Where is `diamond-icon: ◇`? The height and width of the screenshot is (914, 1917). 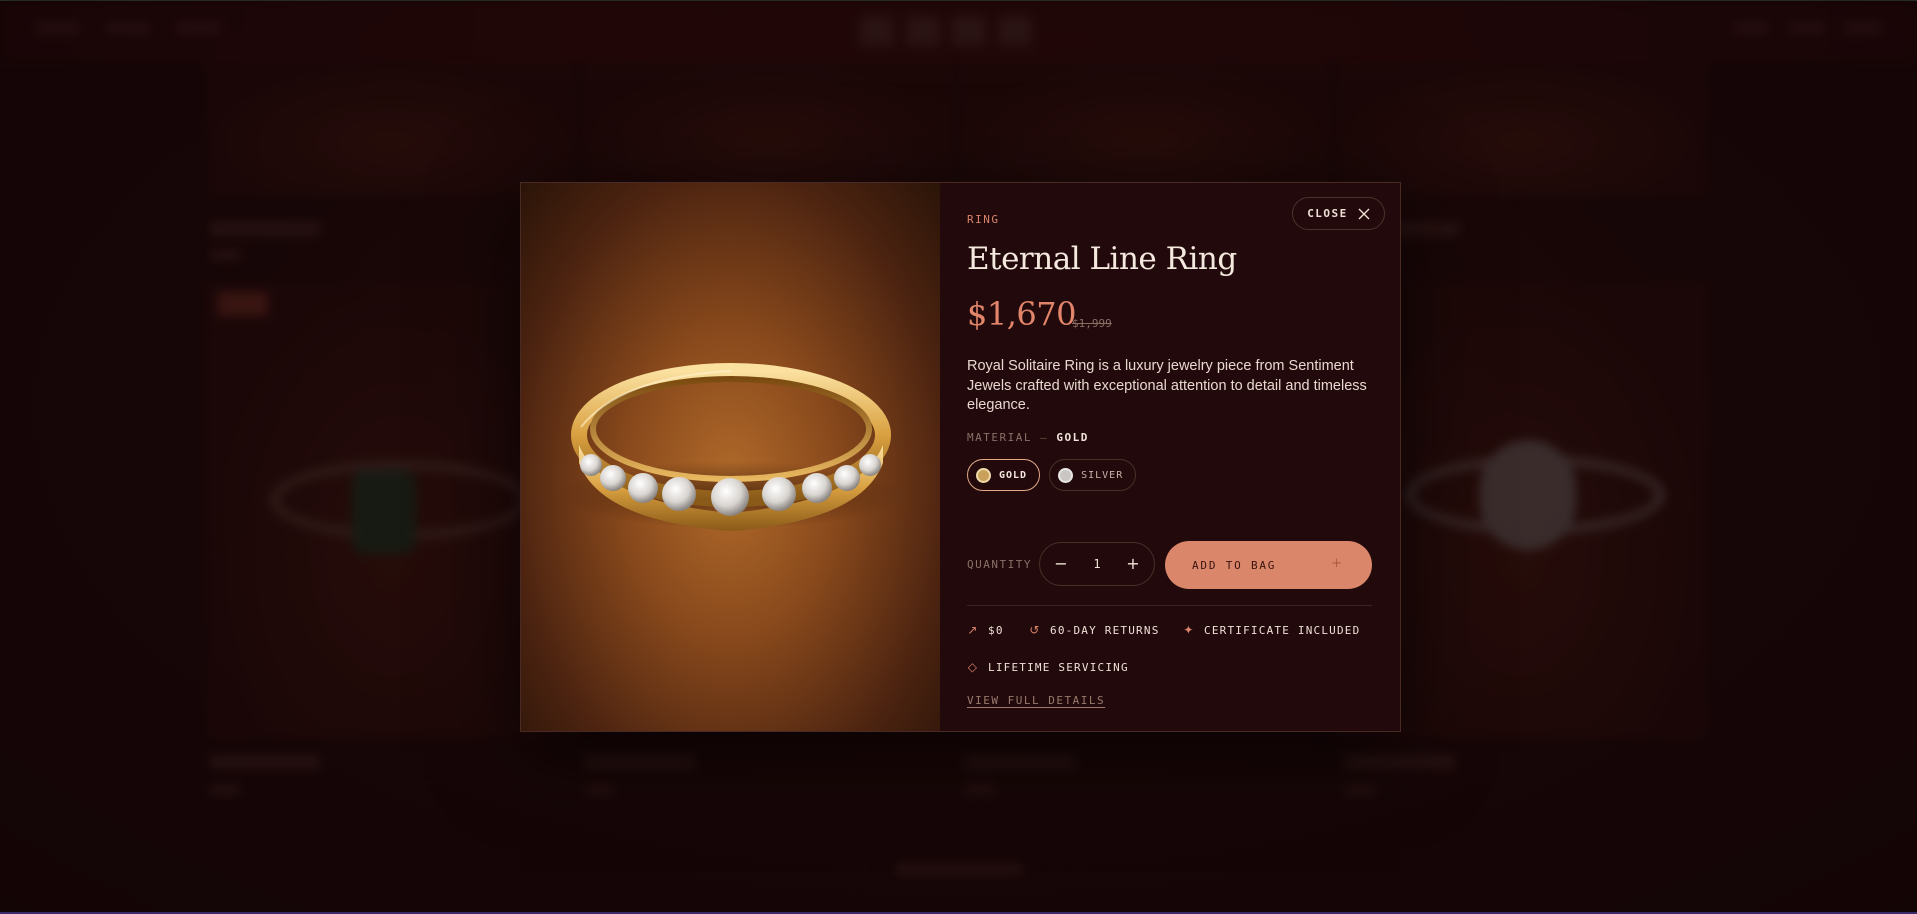
diamond-icon: ◇ is located at coordinates (973, 667).